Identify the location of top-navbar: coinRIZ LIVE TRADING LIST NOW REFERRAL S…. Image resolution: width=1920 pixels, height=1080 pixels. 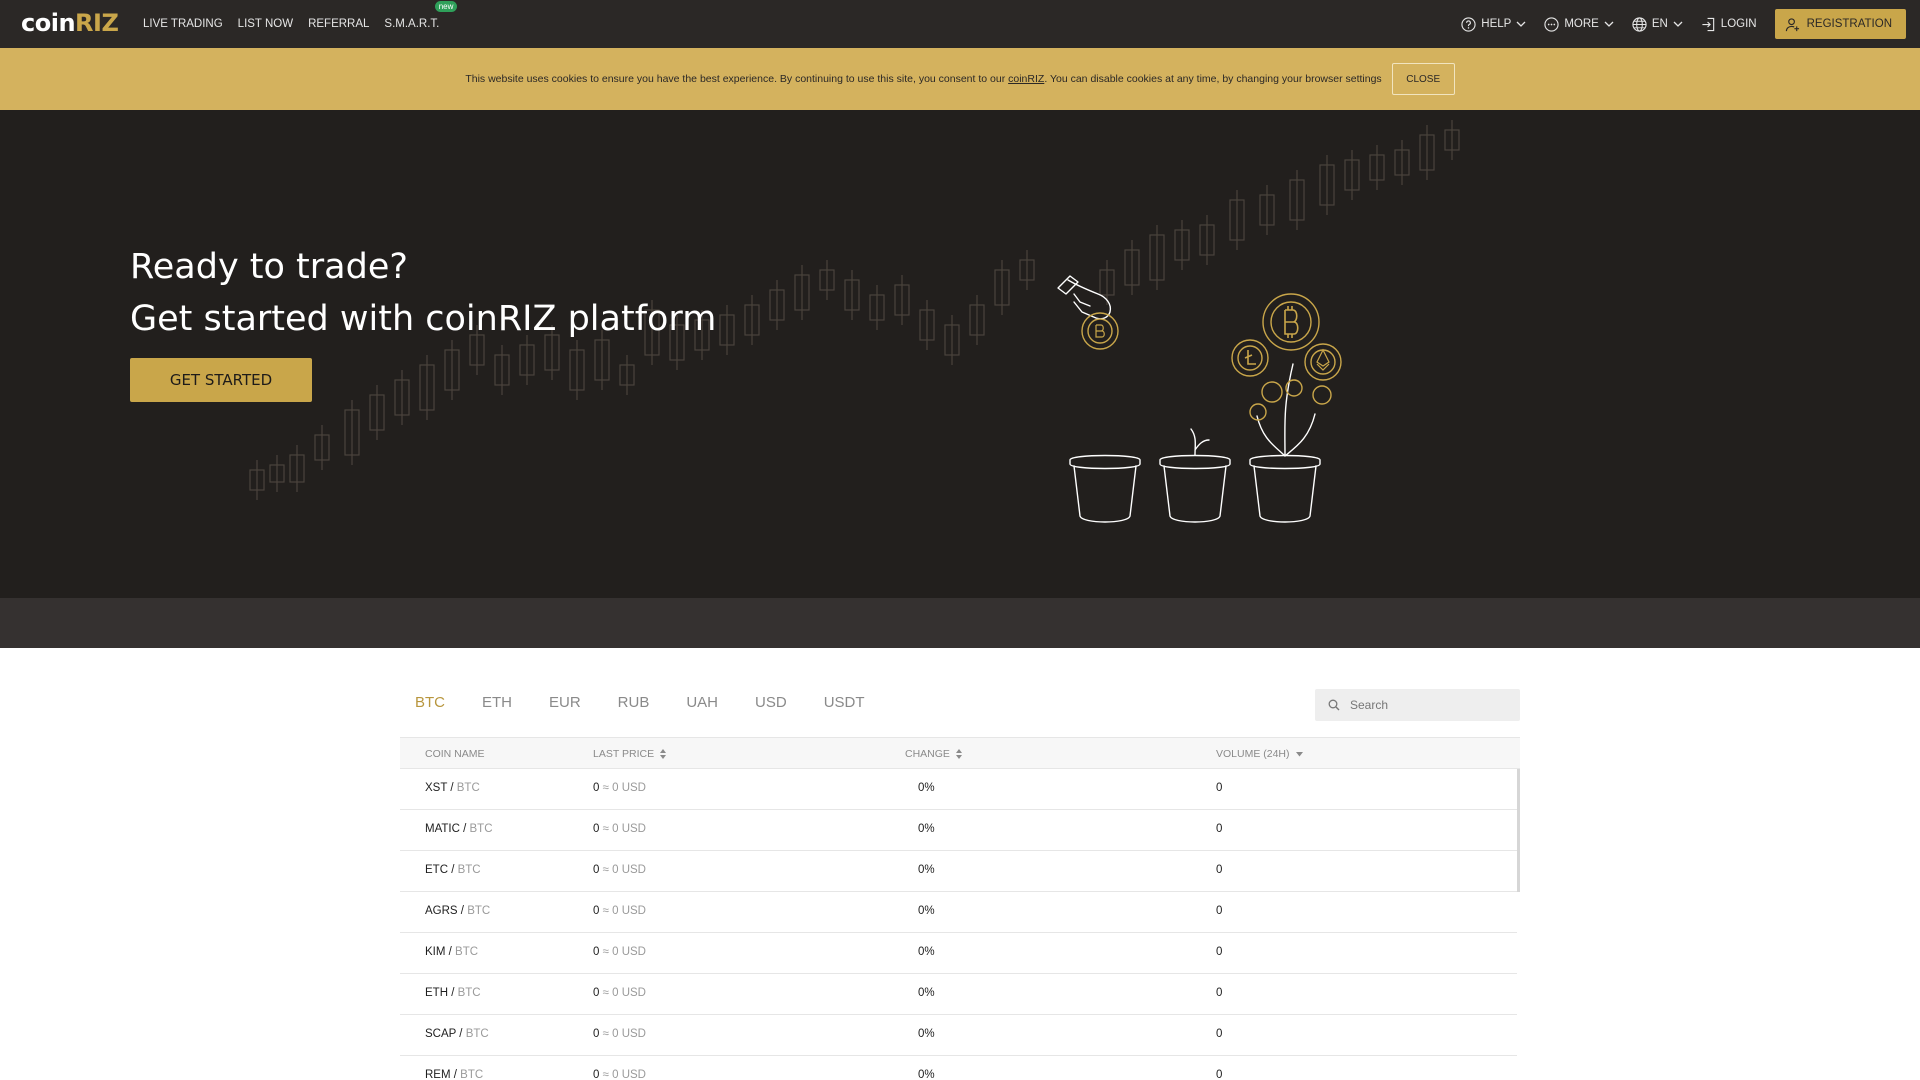
(960, 24).